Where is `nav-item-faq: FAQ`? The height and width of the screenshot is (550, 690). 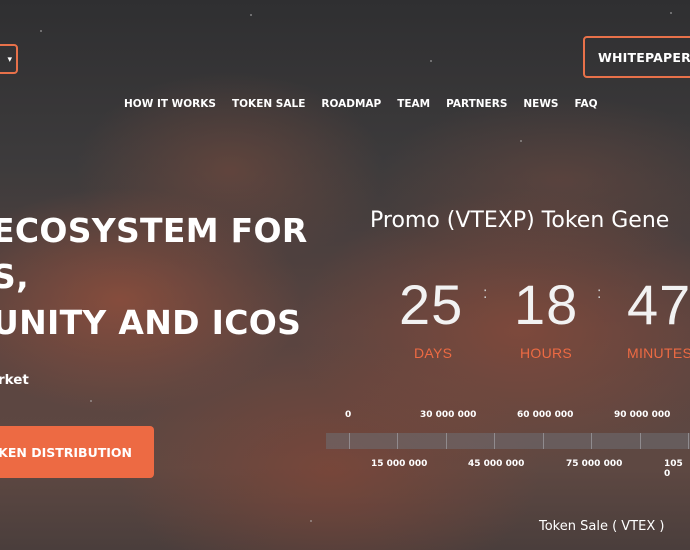 nav-item-faq: FAQ is located at coordinates (586, 104).